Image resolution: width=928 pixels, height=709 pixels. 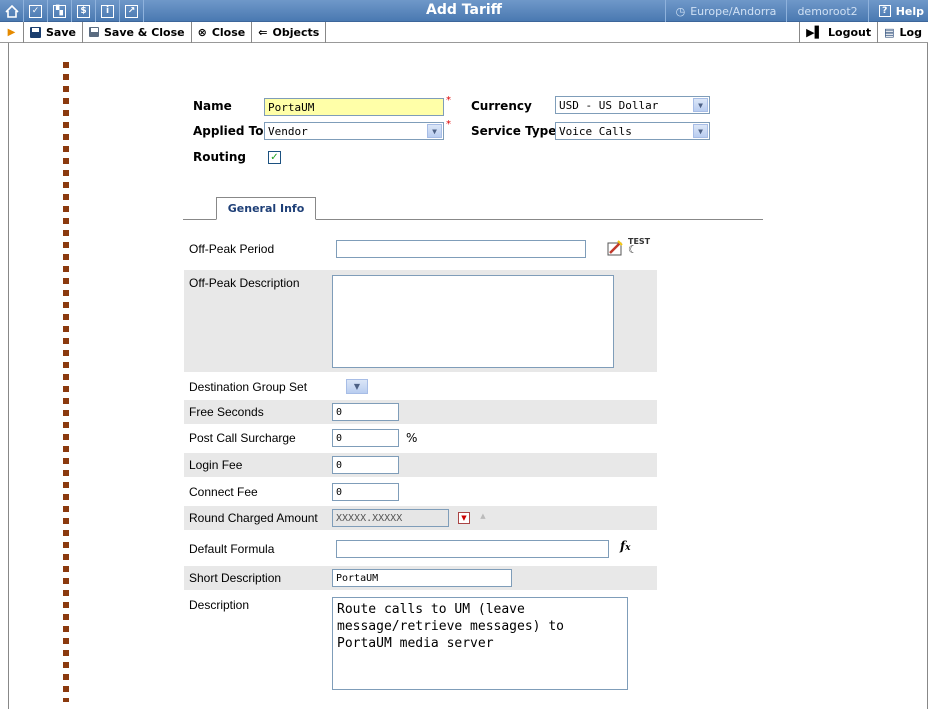 I want to click on logout-icon: ▶▌, so click(x=815, y=32).